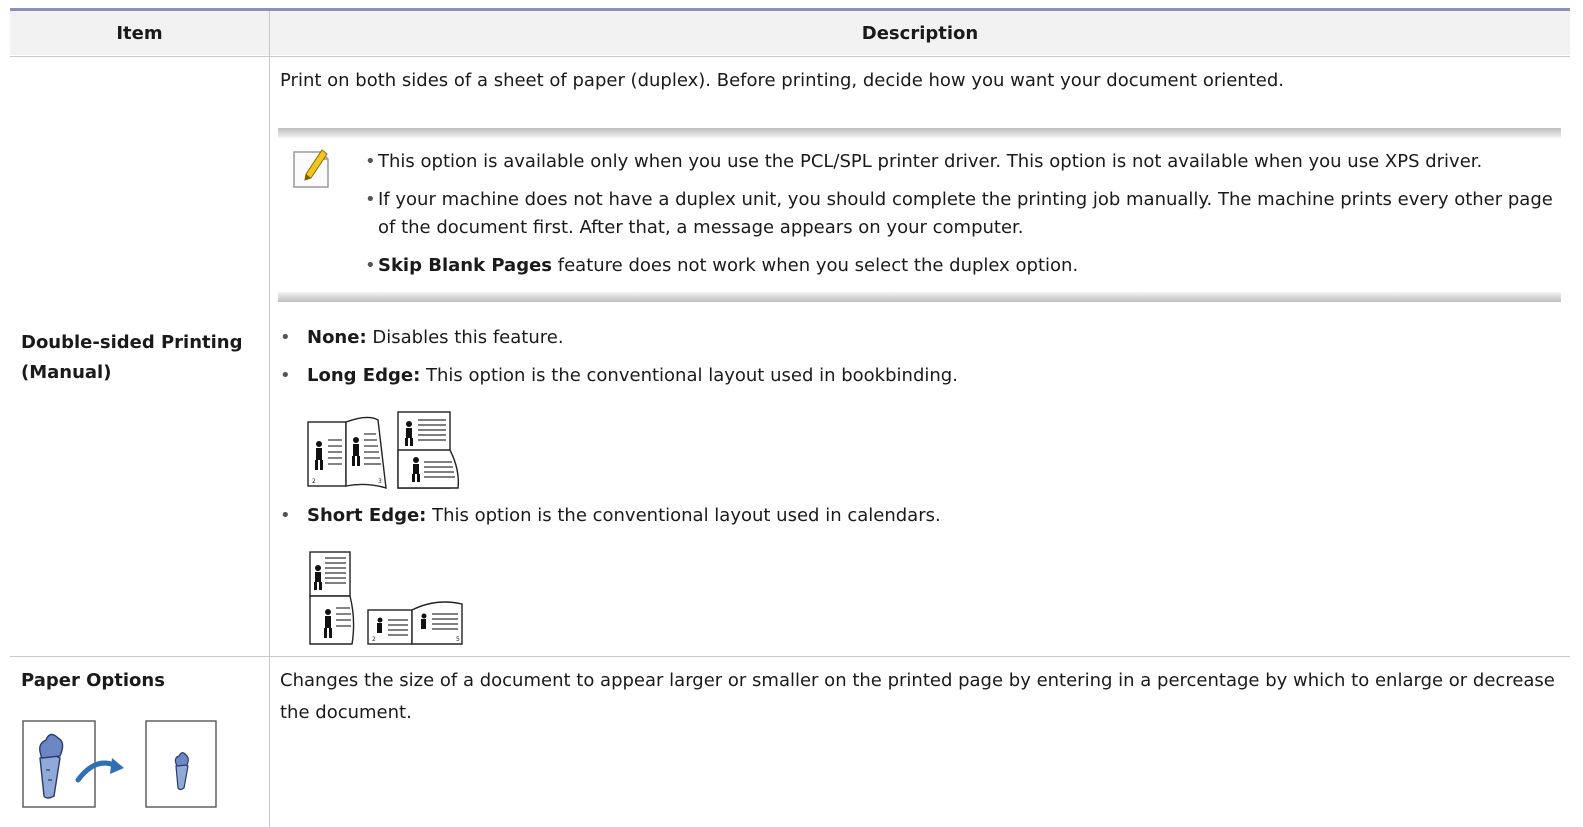 This screenshot has height=827, width=1583. Describe the element at coordinates (269, 419) in the screenshot. I see `column-divider` at that location.